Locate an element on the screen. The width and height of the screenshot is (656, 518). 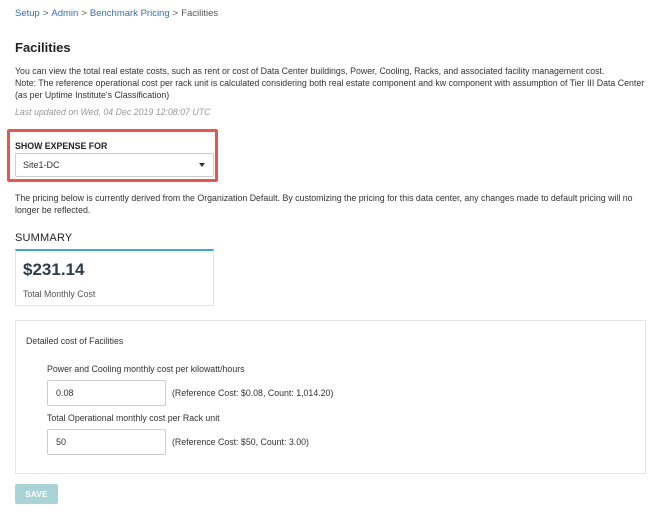
total-monthly-cost-label: Total Monthly Cost is located at coordinates (59, 294).